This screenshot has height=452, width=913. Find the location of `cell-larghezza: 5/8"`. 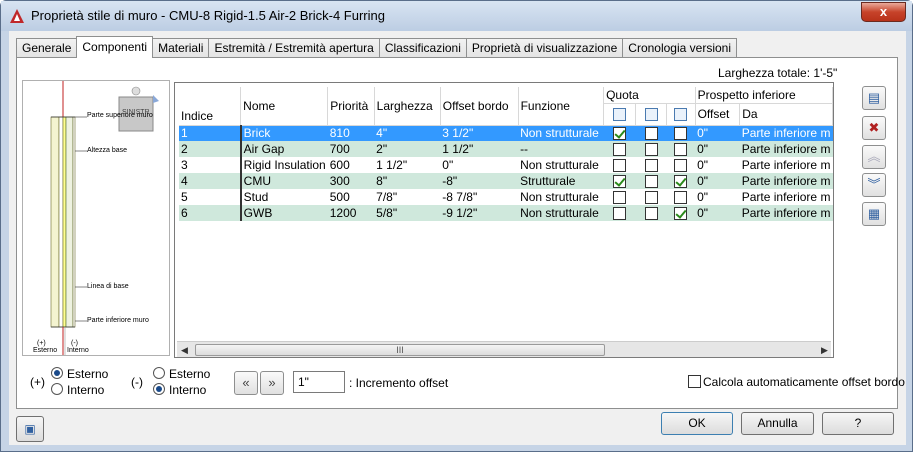

cell-larghezza: 5/8" is located at coordinates (407, 213).